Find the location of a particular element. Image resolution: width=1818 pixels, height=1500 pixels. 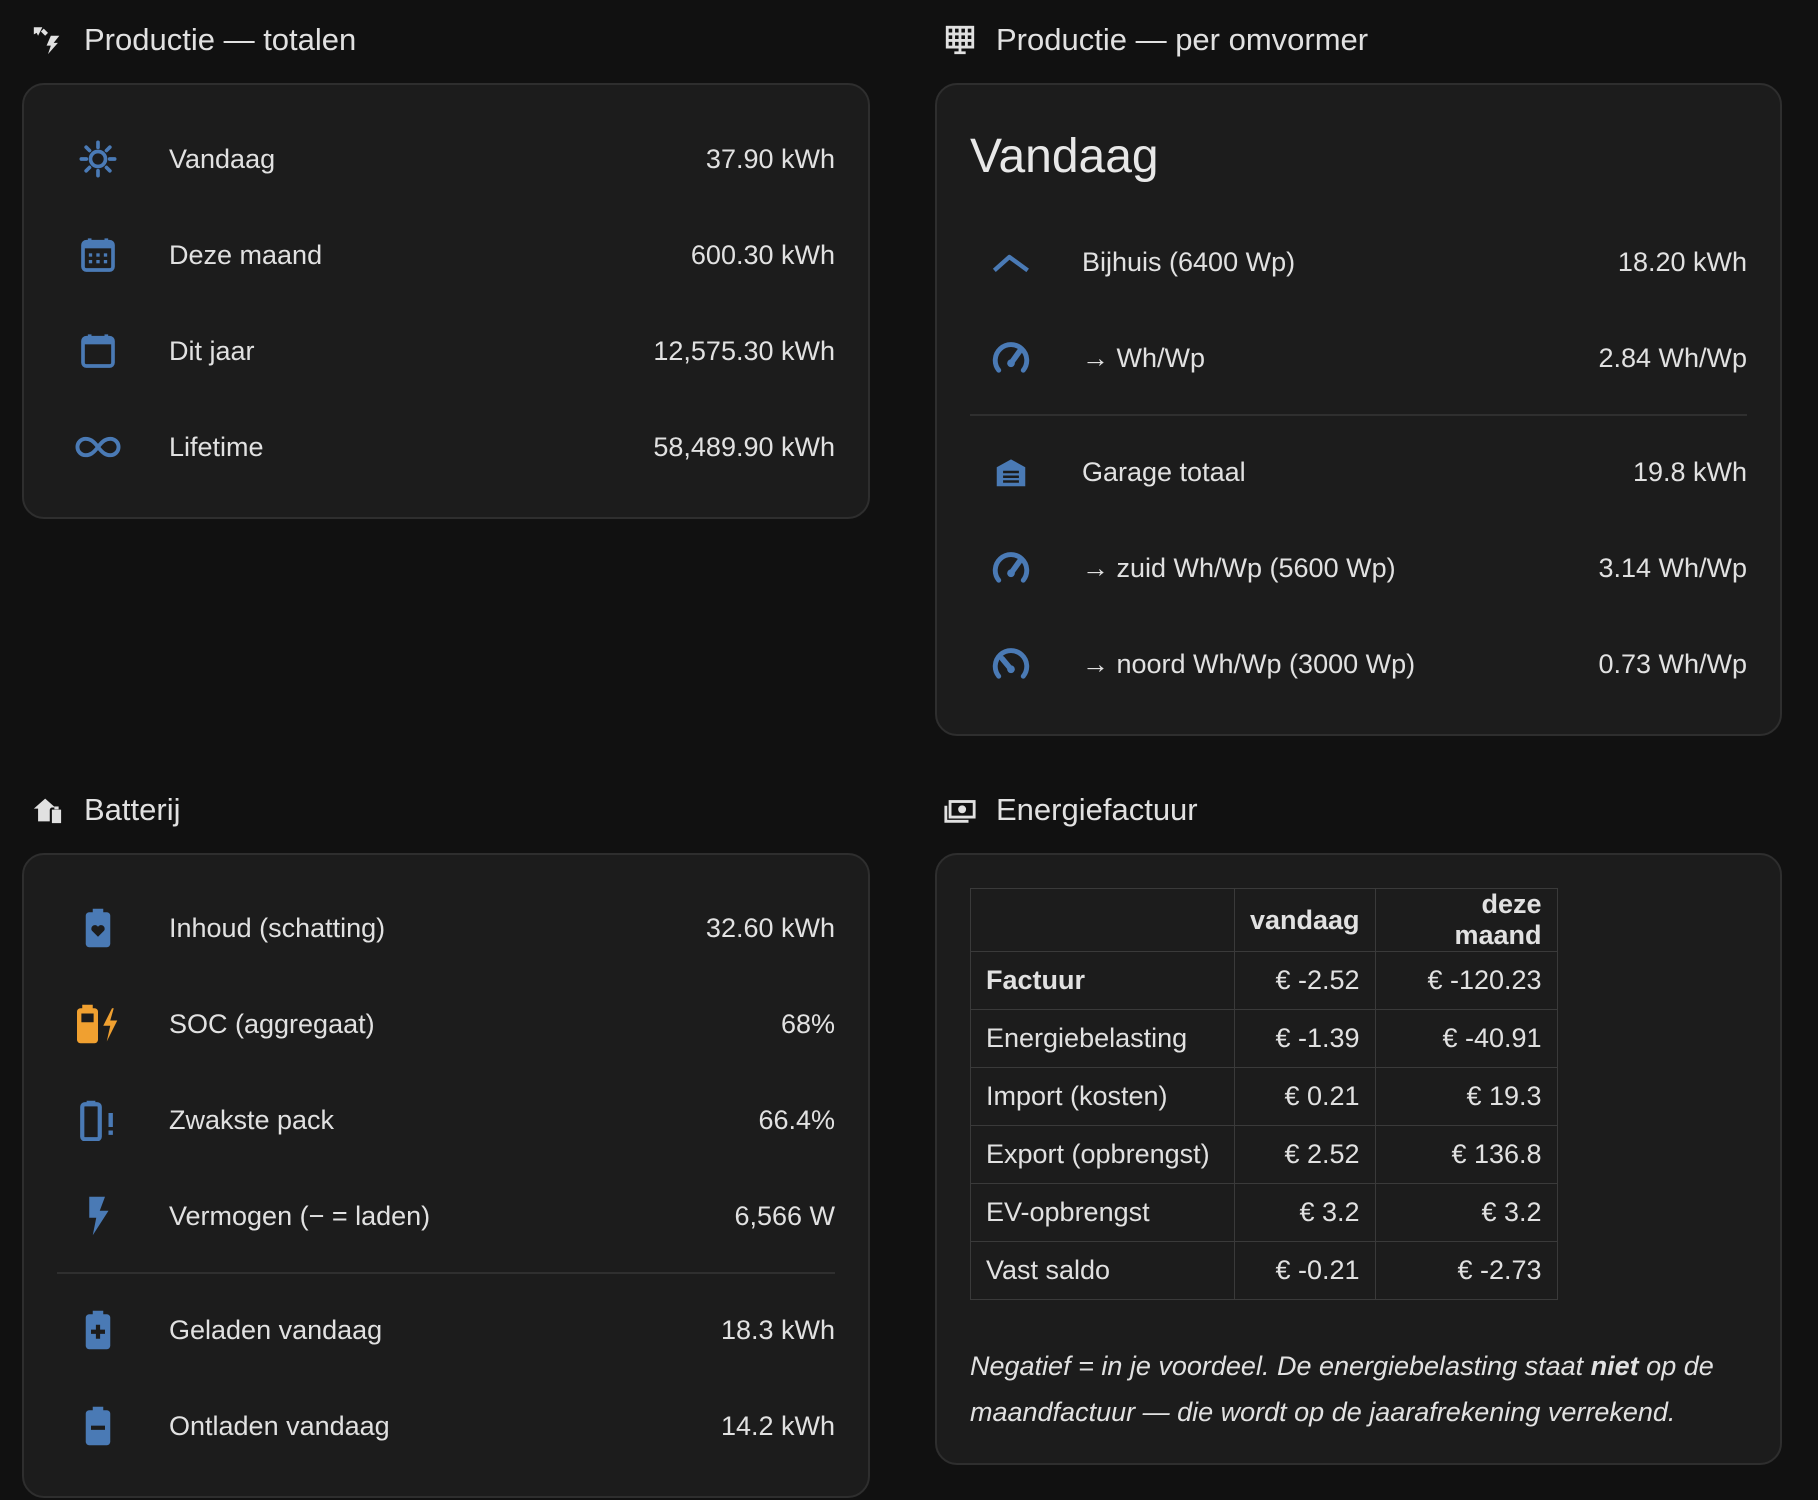

row-charged-today: Geladen vandaag 18.3 kWh is located at coordinates (446, 1330).